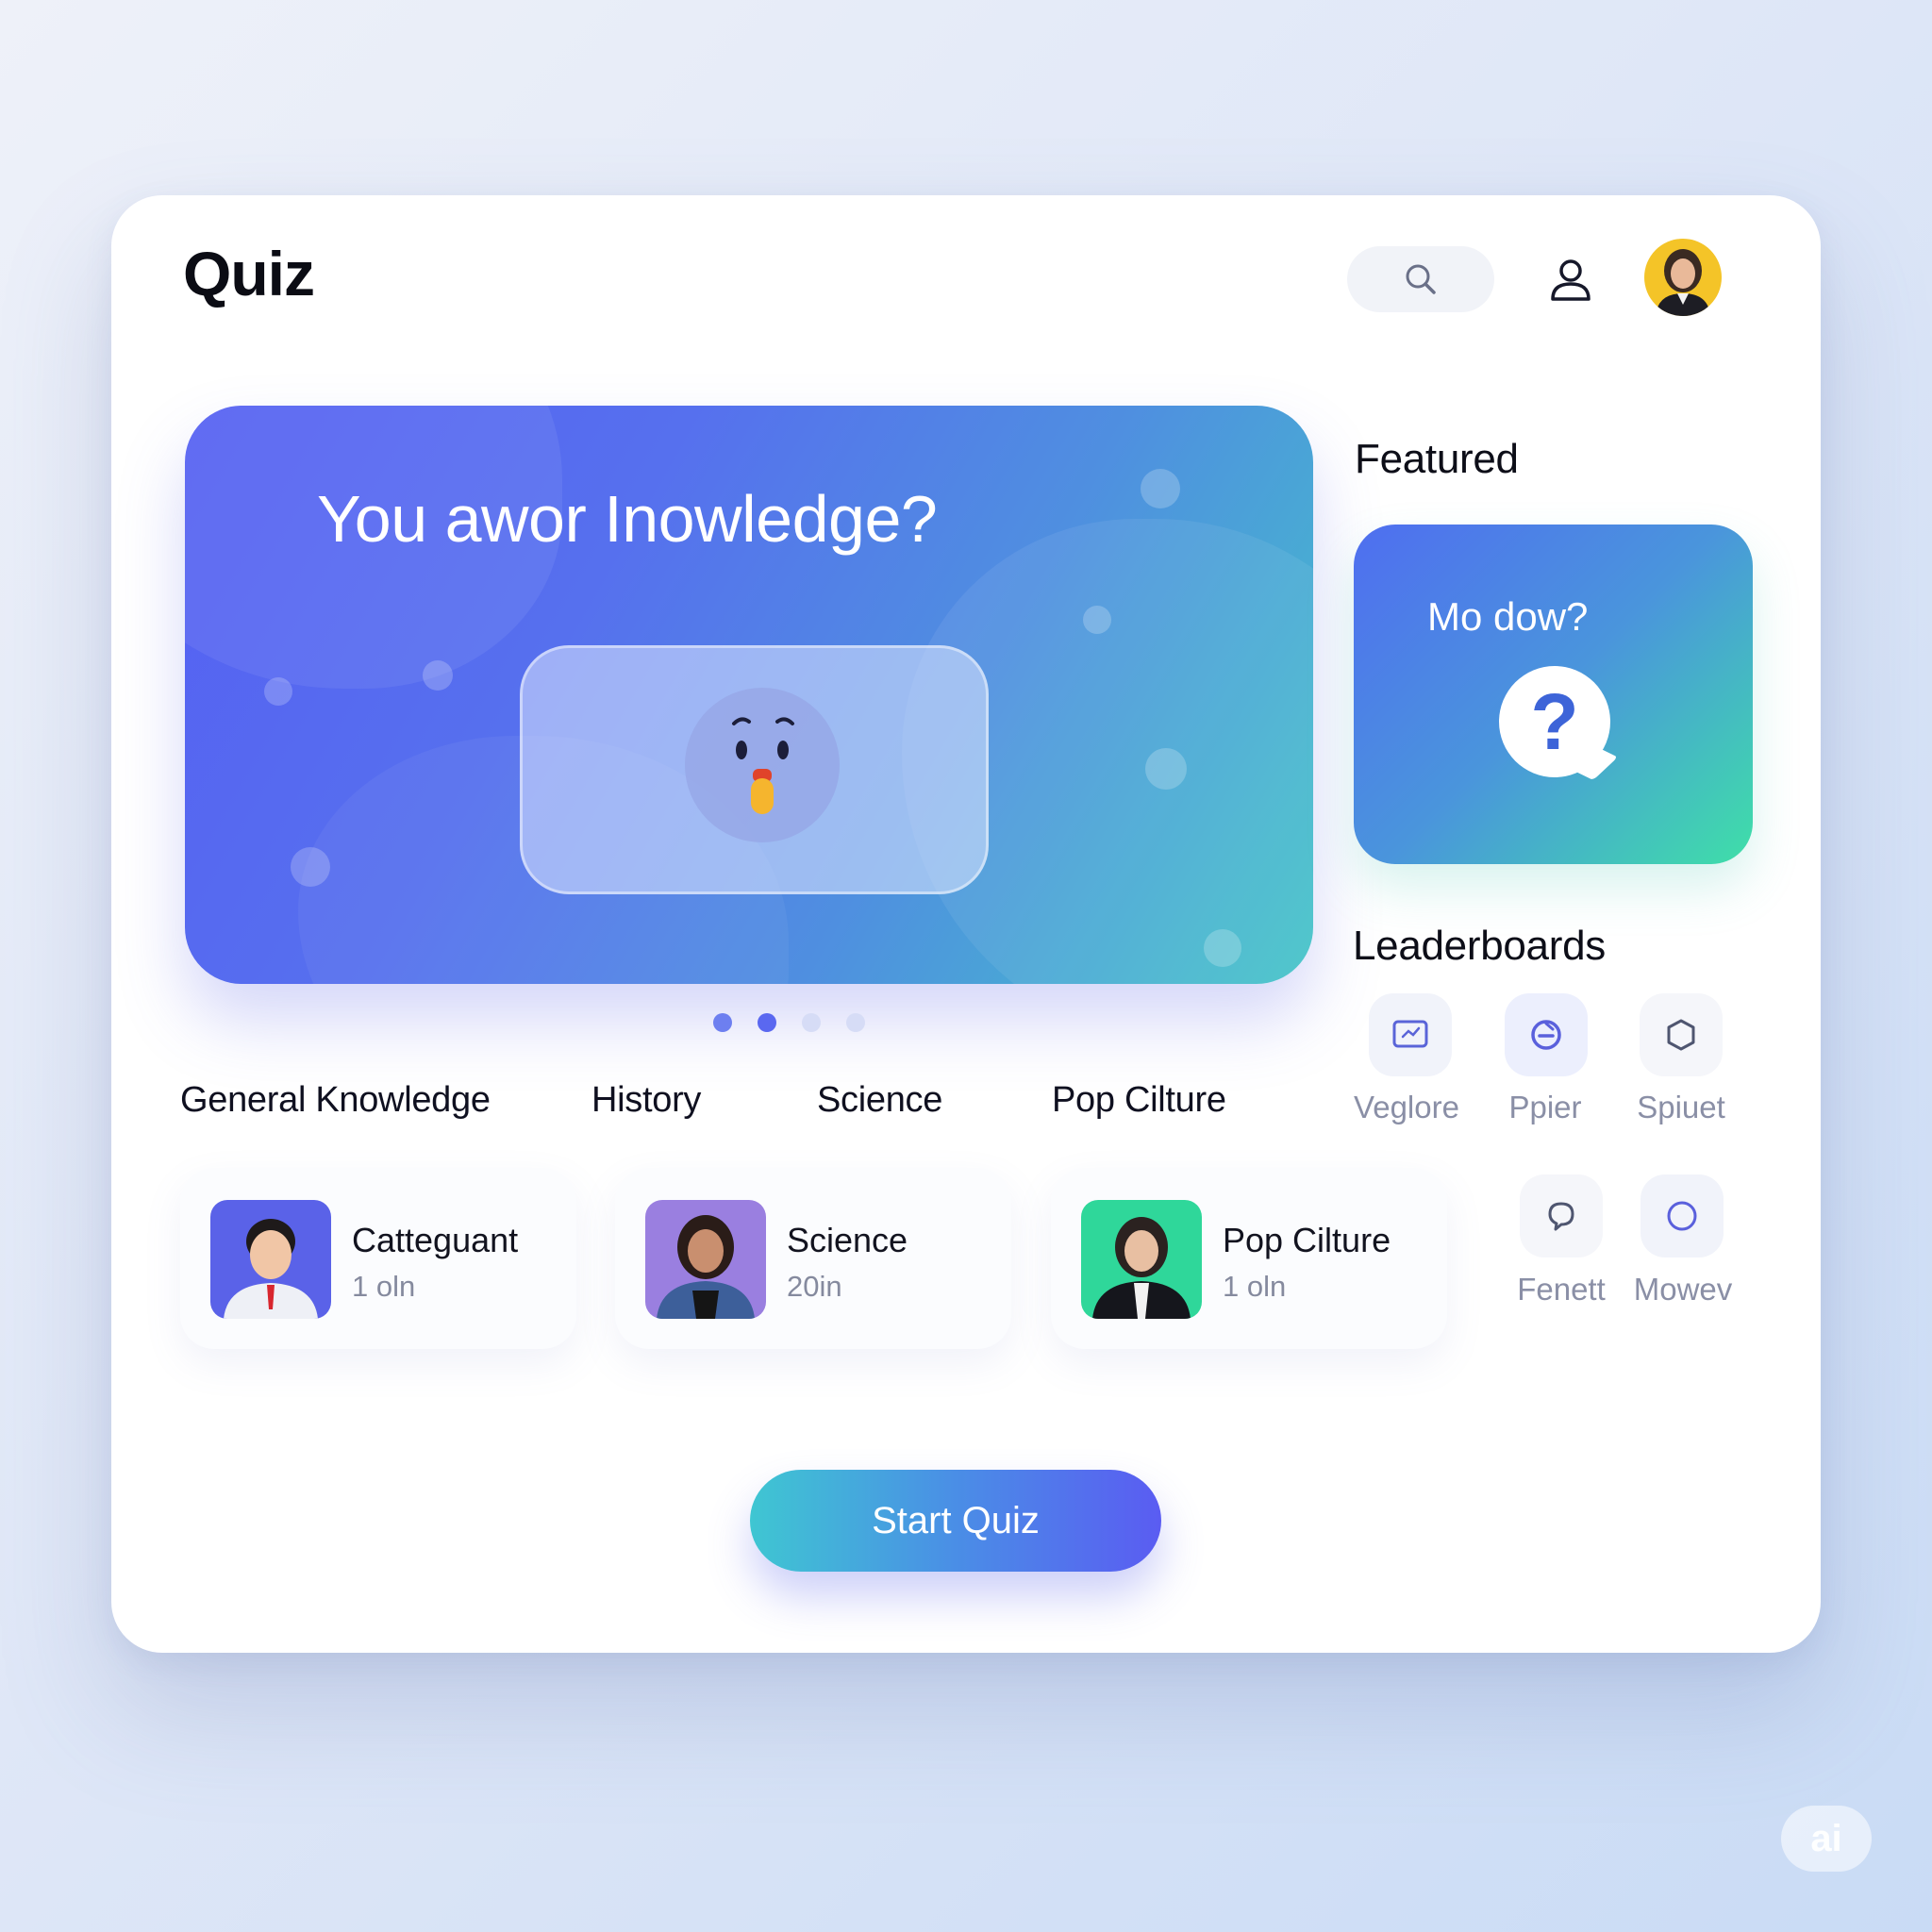  Describe the element at coordinates (815, 1287) in the screenshot. I see `quiz-card-subtitle: 20in` at that location.